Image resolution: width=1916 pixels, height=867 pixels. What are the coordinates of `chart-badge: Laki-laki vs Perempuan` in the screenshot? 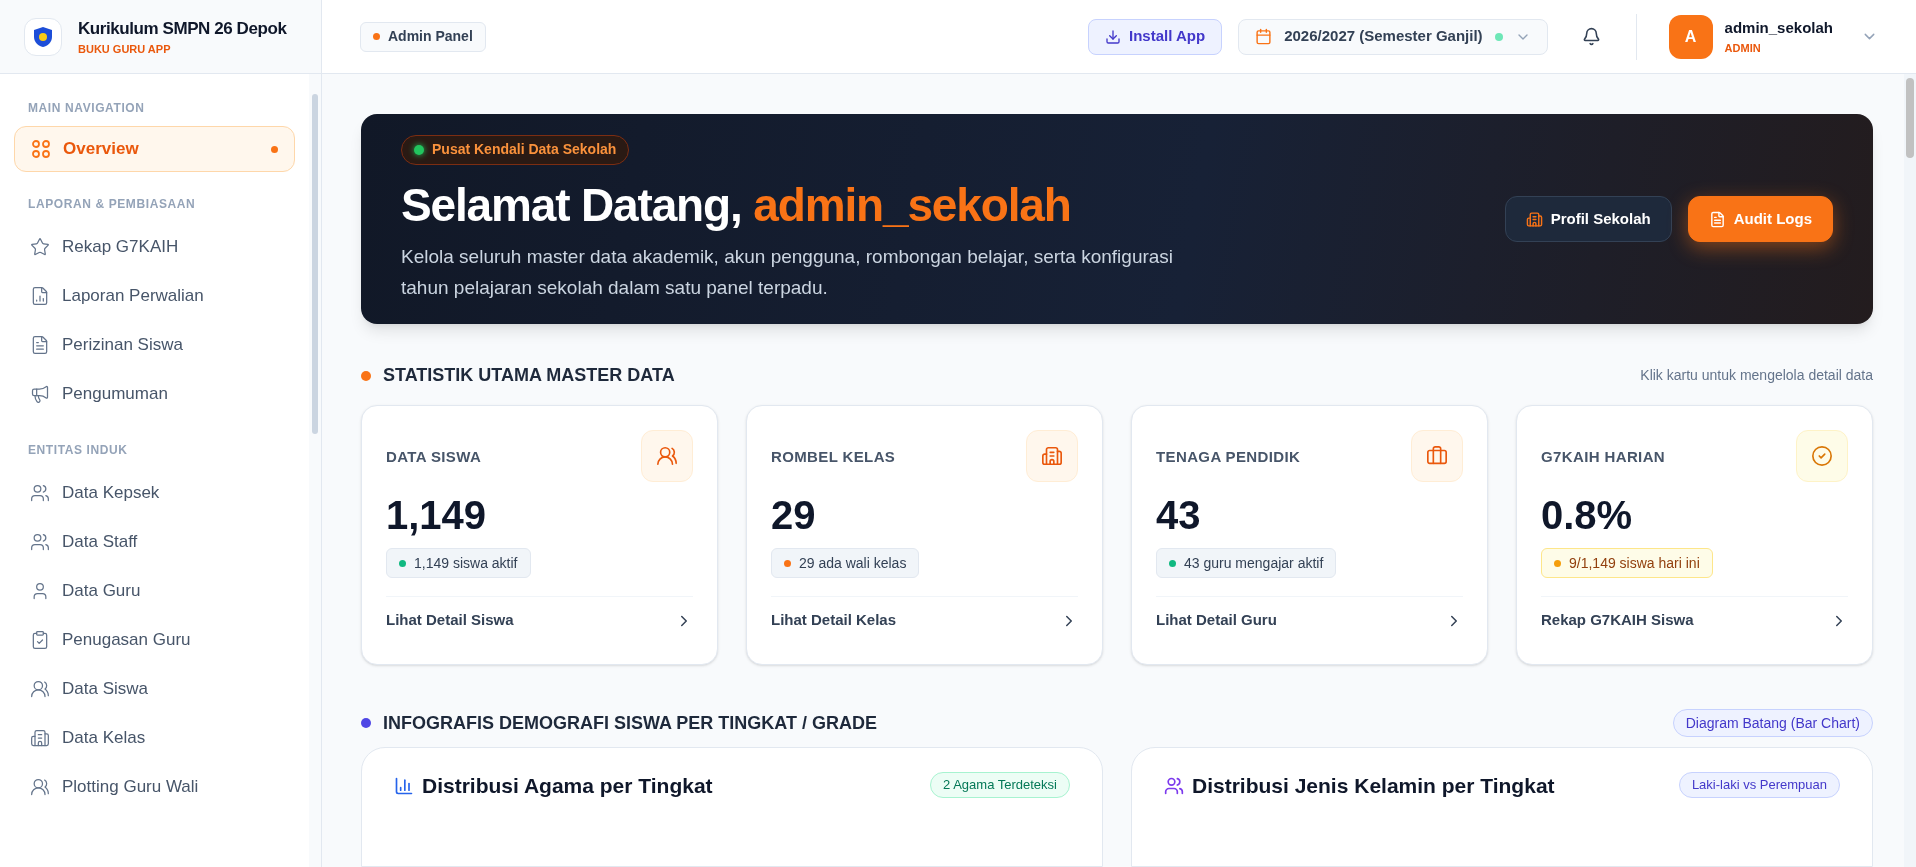 It's located at (1759, 785).